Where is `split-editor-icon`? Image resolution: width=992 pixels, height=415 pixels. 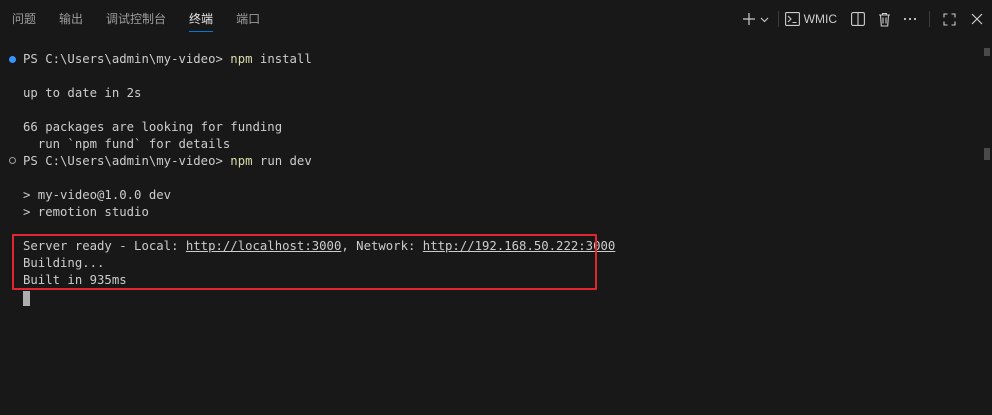 split-editor-icon is located at coordinates (858, 19).